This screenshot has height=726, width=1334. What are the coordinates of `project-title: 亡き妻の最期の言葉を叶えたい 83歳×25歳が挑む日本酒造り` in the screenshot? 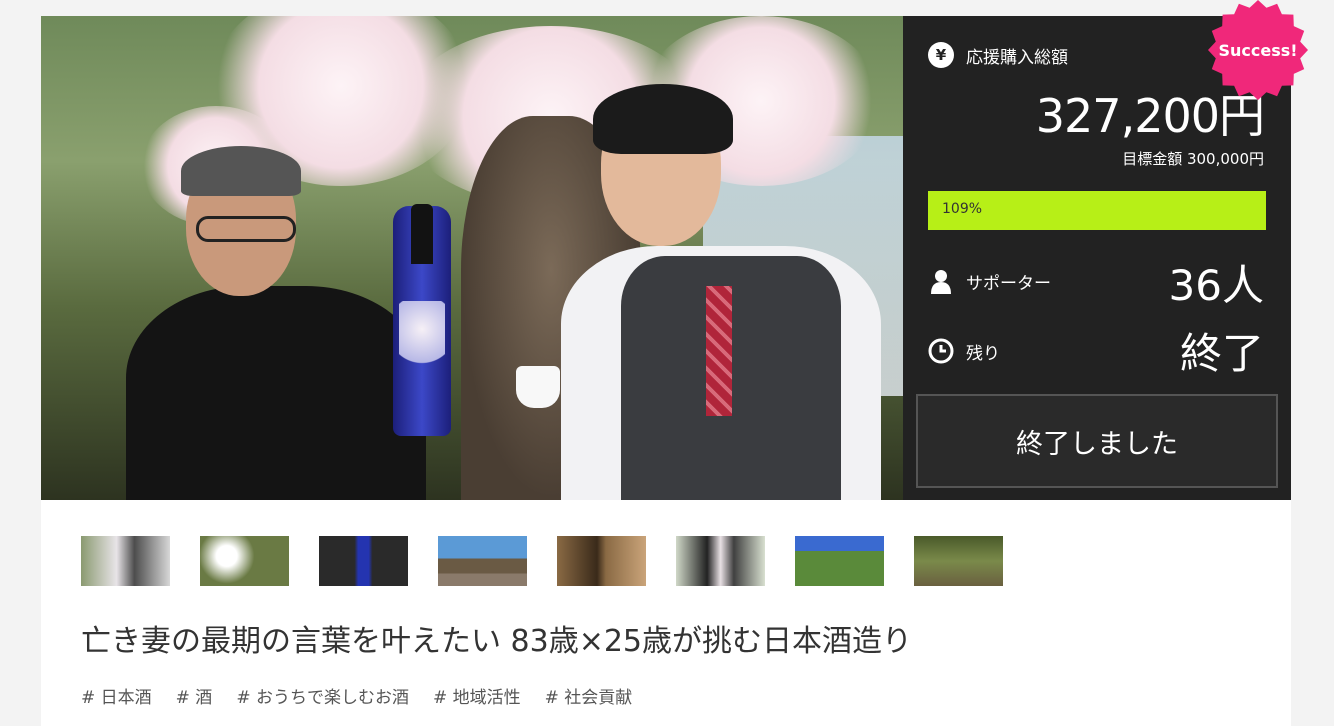 It's located at (497, 641).